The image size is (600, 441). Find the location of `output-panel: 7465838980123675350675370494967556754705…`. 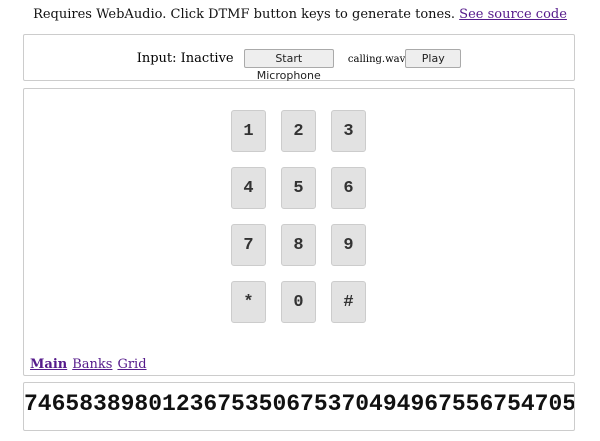

output-panel: 7465838980123675350675370494967556754705… is located at coordinates (299, 406).